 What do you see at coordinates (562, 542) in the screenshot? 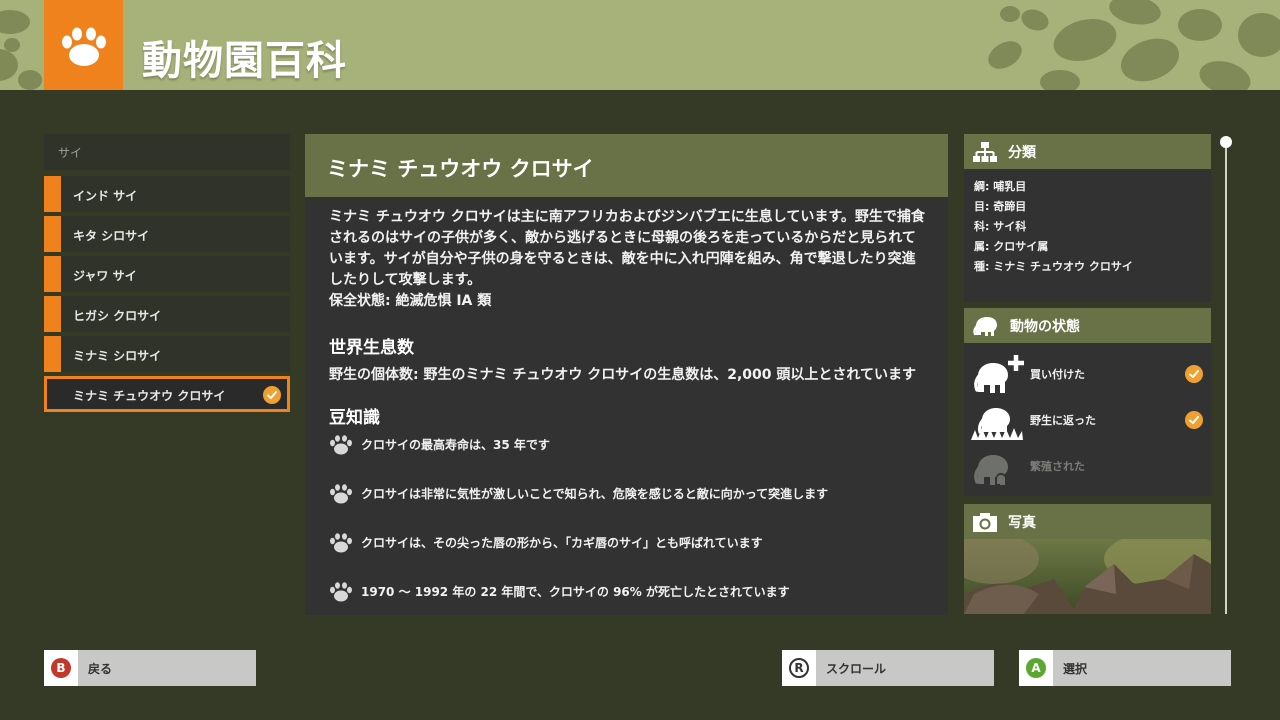
I see `trivia-text: クロサイは、その尖った唇の形から、「カギ唇のサイ」とも呼ばれています` at bounding box center [562, 542].